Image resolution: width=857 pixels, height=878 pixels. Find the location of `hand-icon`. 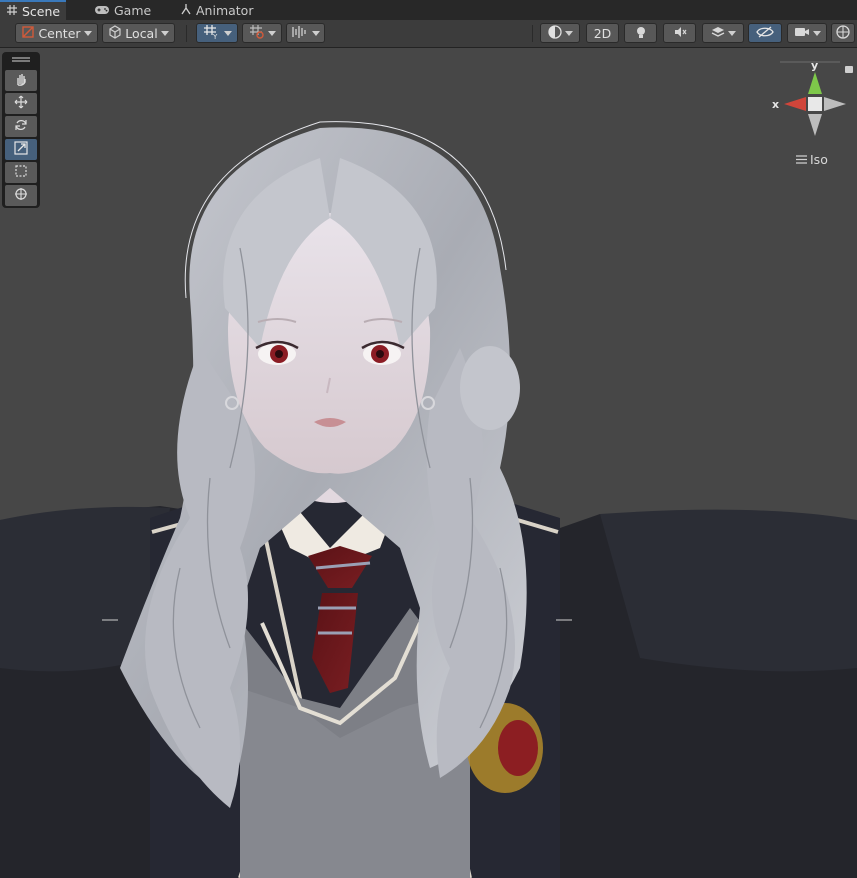

hand-icon is located at coordinates (21, 80).